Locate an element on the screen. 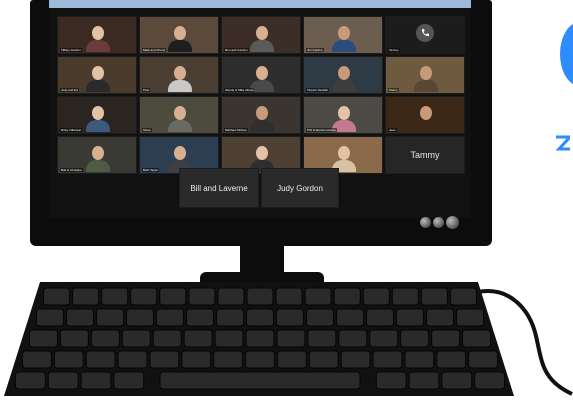 This screenshot has width=573, height=400. participant-tile: Phil & Marcia Gordon is located at coordinates (343, 115).